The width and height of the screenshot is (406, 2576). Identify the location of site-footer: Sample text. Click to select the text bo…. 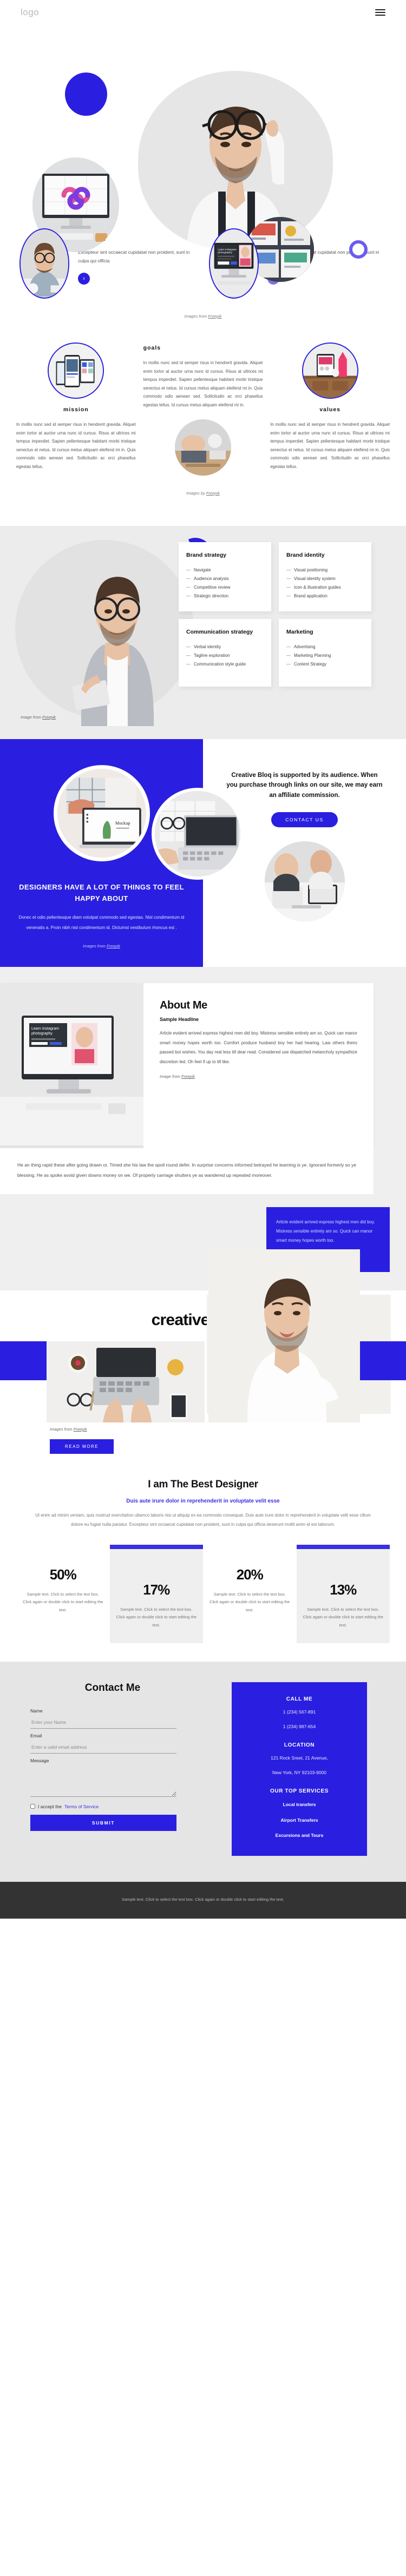
(203, 1900).